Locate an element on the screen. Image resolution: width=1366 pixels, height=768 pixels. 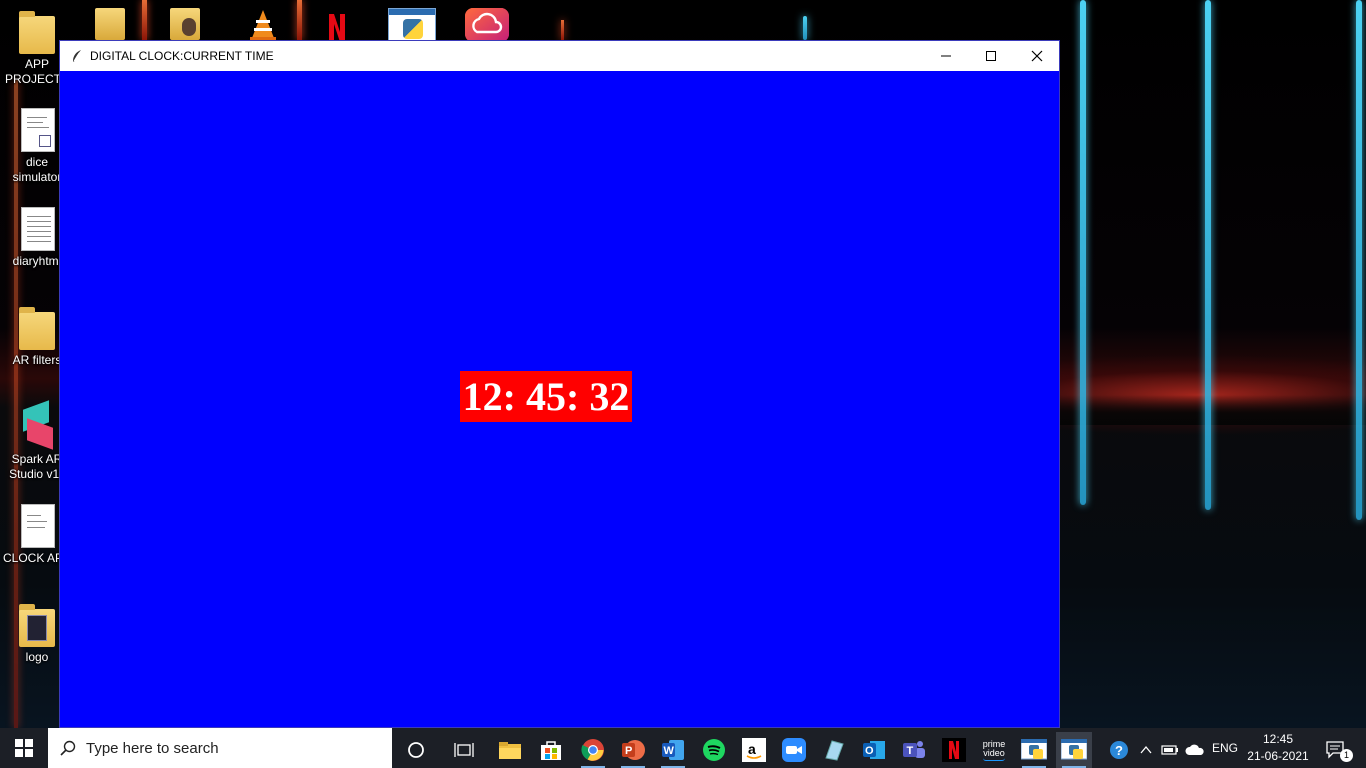
creative-cloud-icon is located at coordinates (487, 25).